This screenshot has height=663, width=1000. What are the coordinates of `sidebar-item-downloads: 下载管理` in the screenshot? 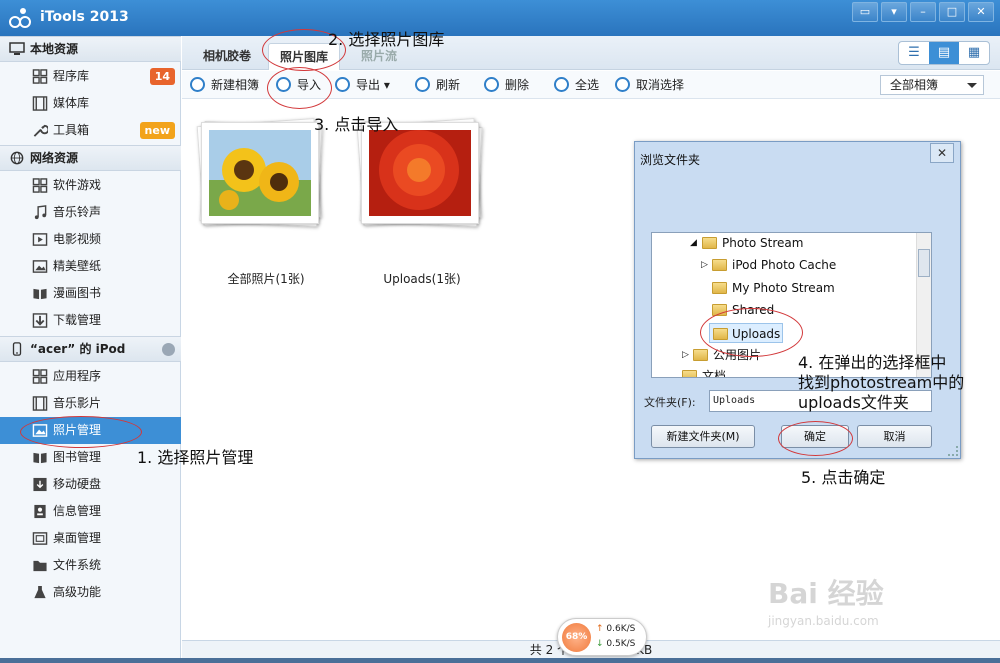 It's located at (90, 320).